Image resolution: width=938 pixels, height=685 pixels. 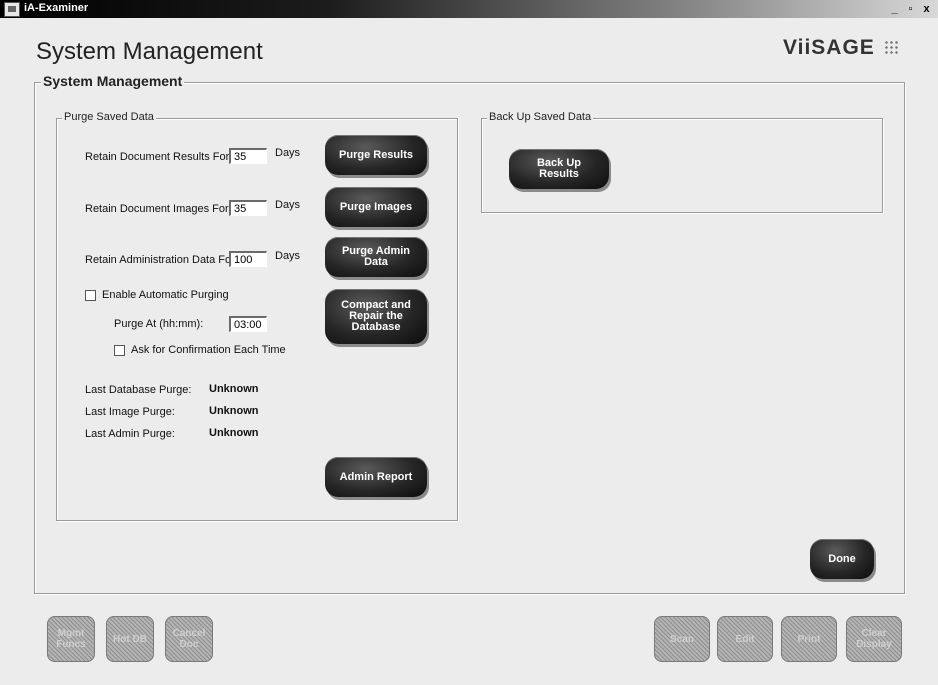 I want to click on minimize-button: _, so click(x=894, y=8).